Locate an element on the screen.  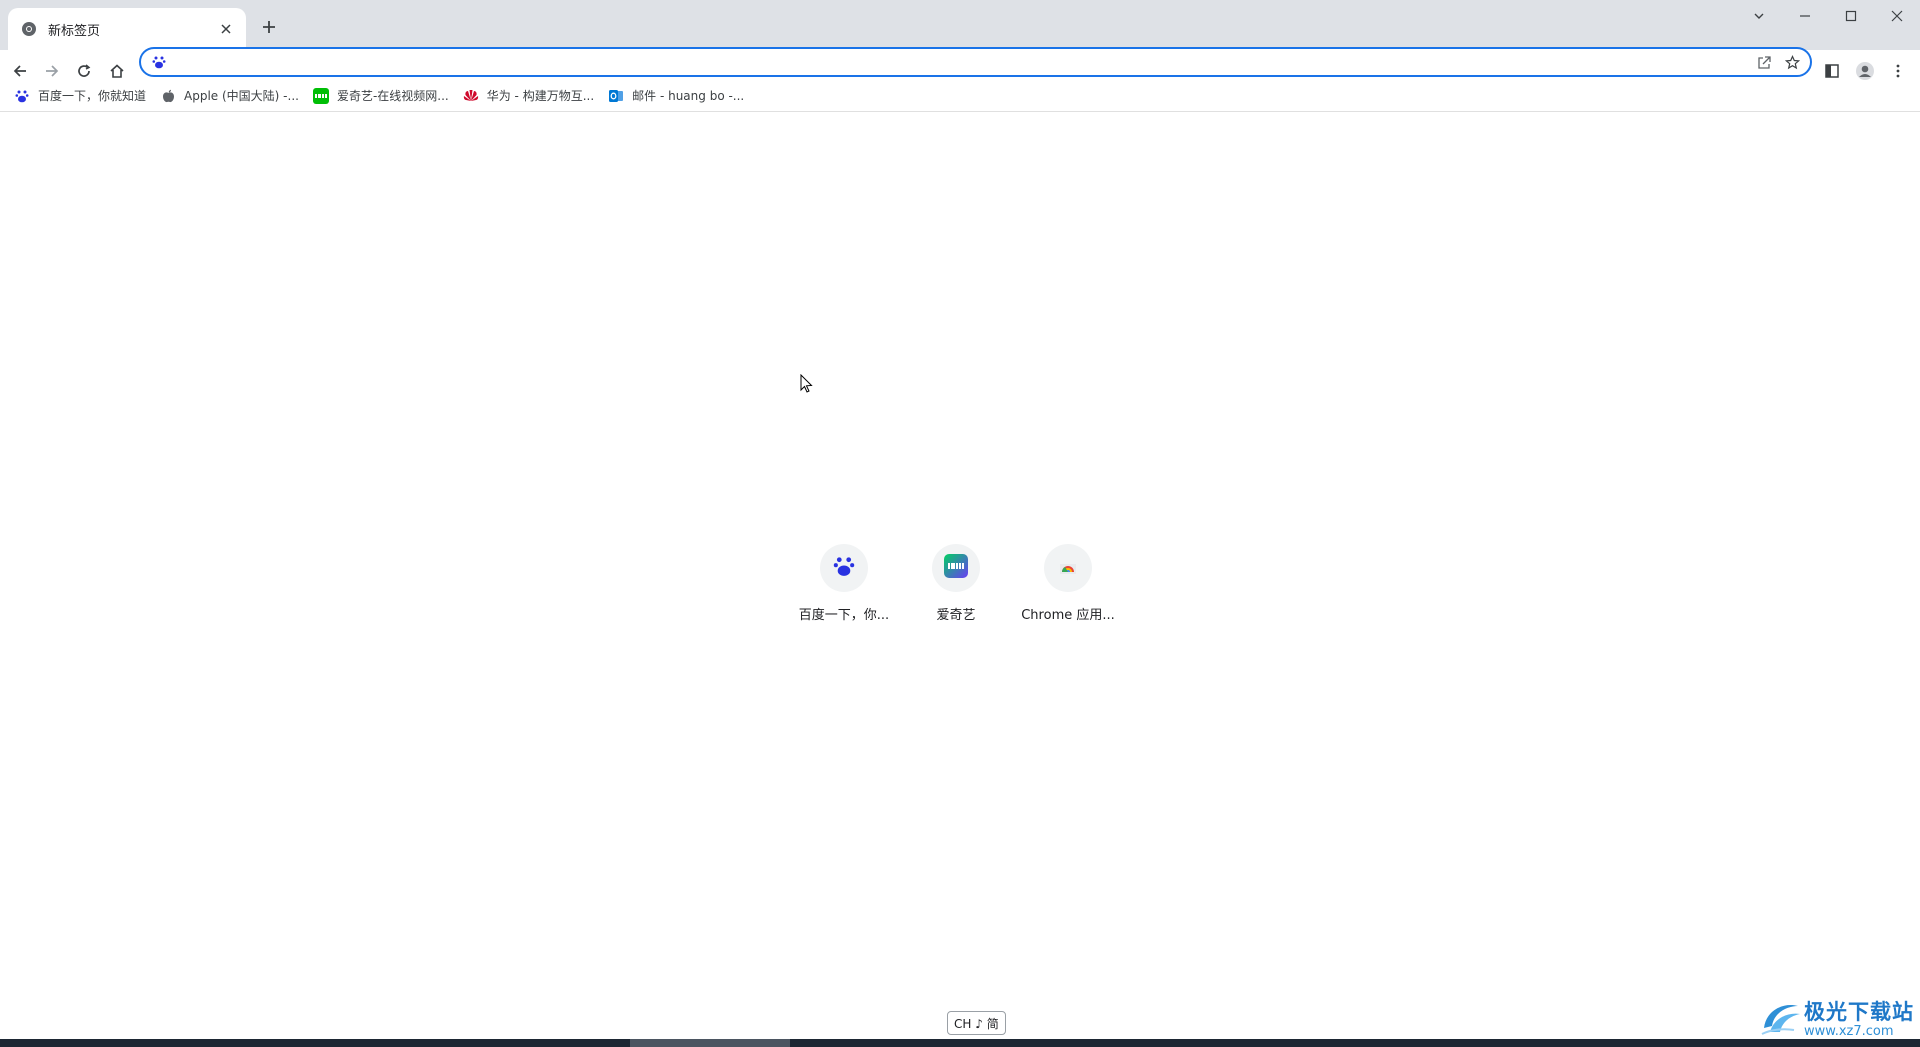
arrow-left-icon is located at coordinates (19, 71).